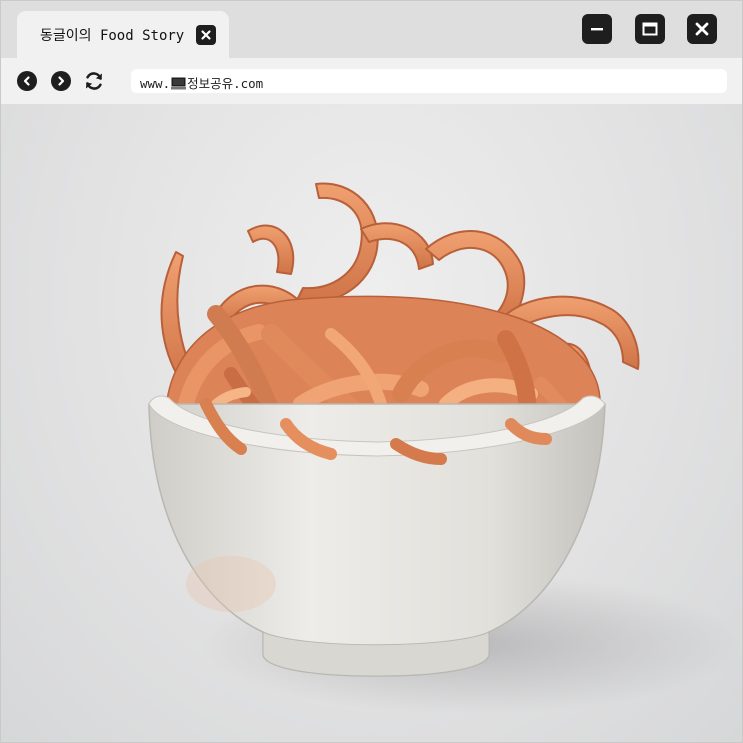  I want to click on refresh-icon, so click(94, 81).